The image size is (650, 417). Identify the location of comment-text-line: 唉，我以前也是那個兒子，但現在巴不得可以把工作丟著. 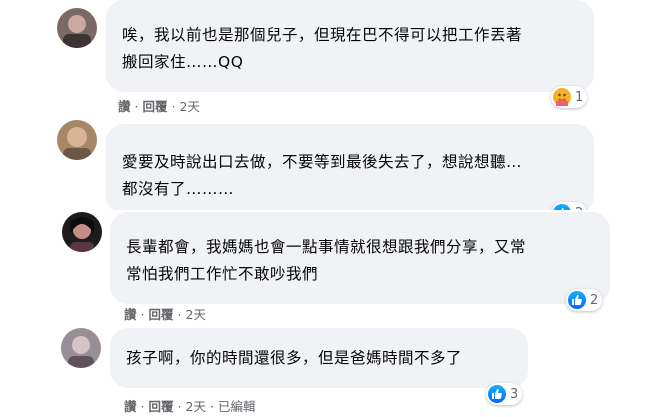
(322, 35).